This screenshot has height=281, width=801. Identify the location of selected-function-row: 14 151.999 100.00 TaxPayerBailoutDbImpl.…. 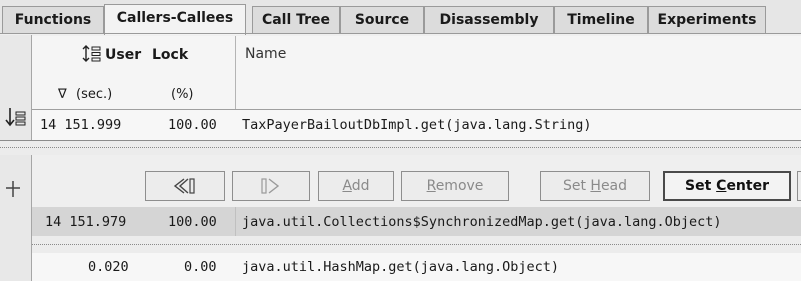
(416, 125).